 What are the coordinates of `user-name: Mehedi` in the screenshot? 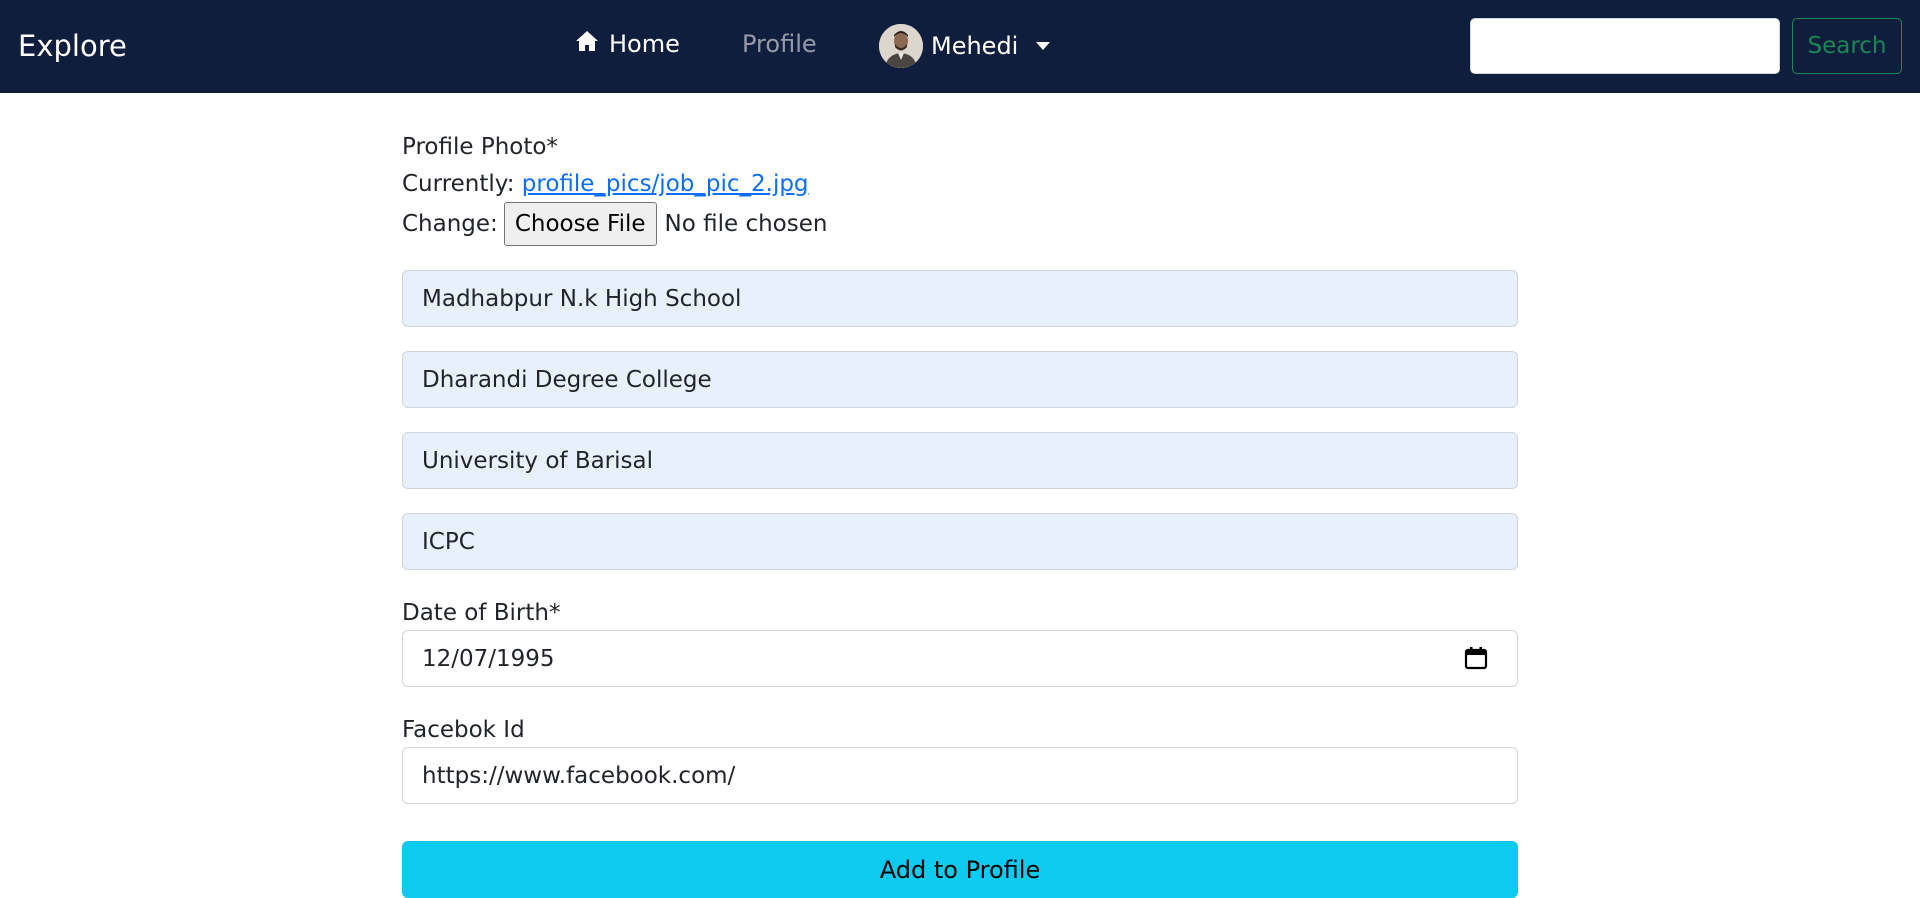 It's located at (975, 46).